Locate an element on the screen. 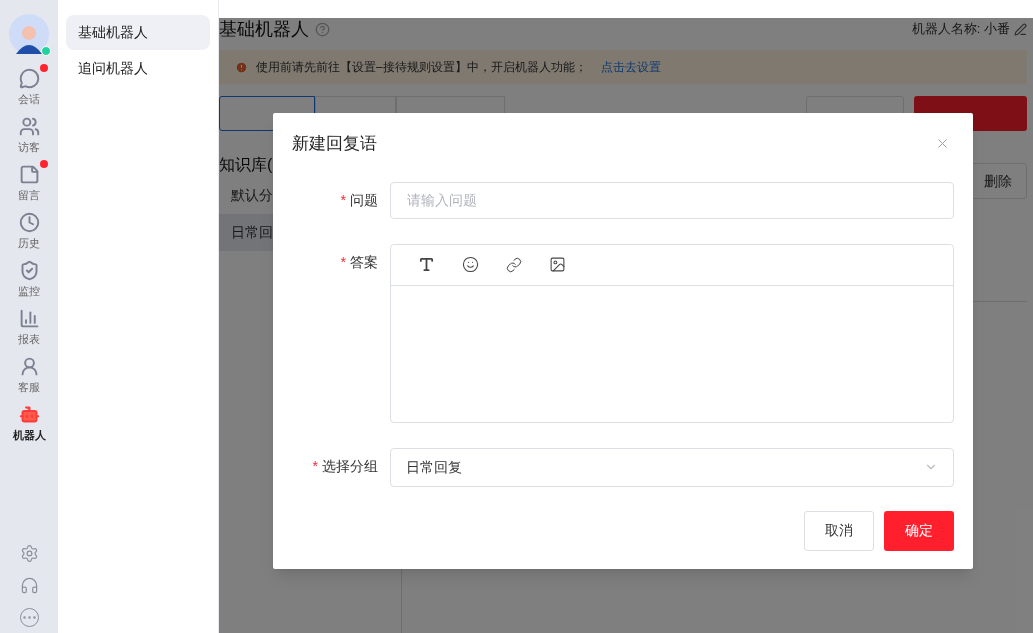 This screenshot has width=1033, height=633. nav-rail-item: 留言 is located at coordinates (29, 183).